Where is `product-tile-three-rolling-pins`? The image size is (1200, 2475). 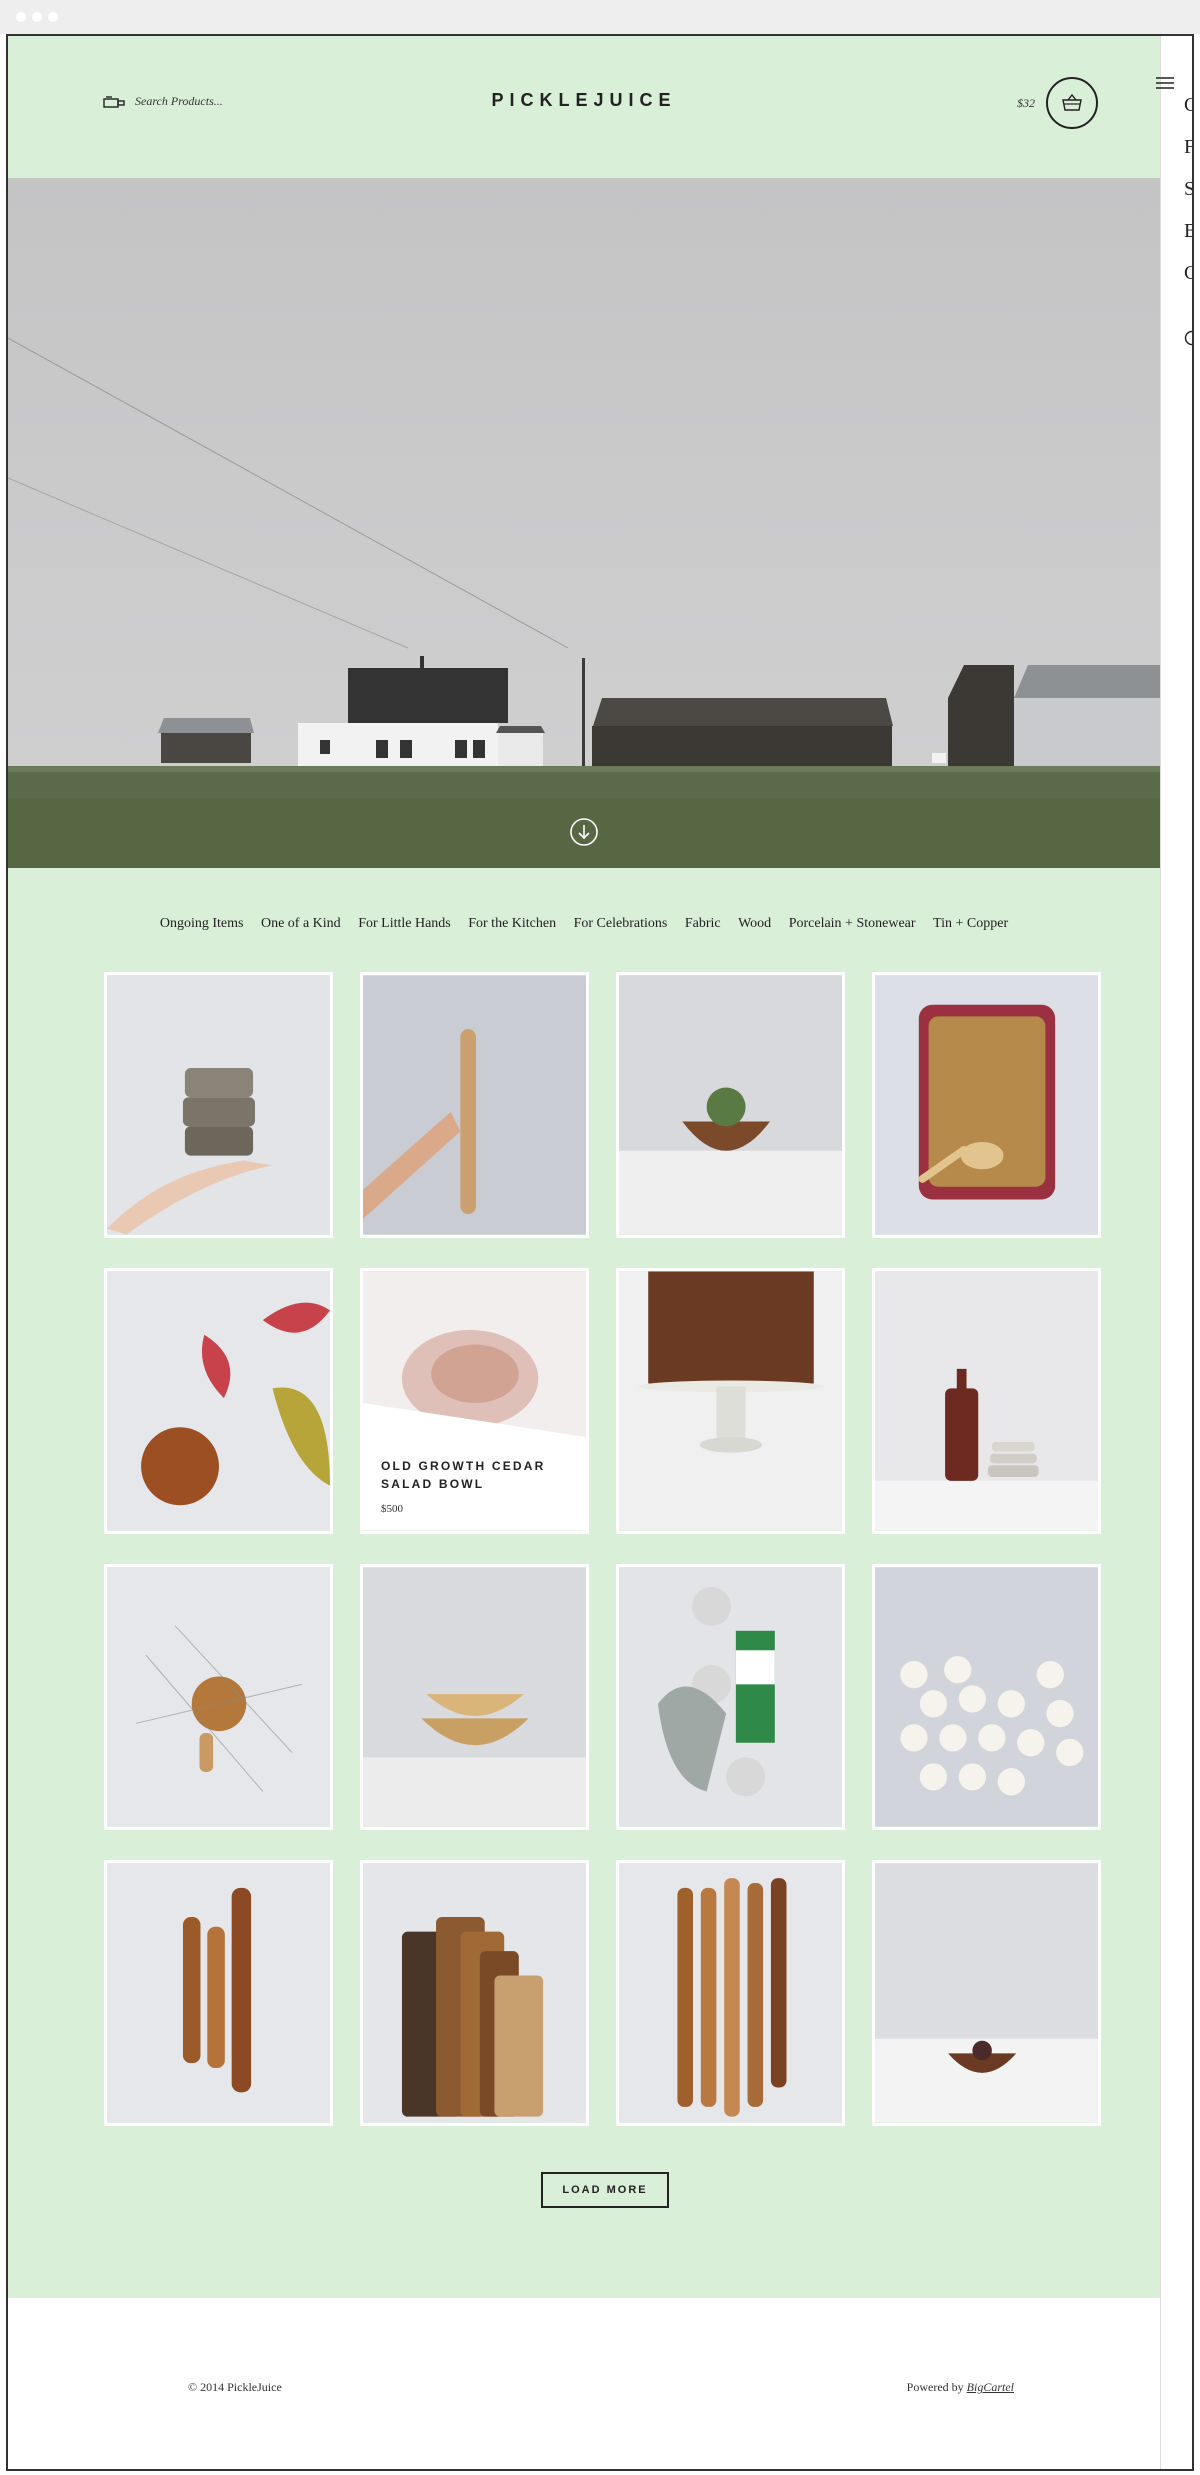 product-tile-three-rolling-pins is located at coordinates (218, 1993).